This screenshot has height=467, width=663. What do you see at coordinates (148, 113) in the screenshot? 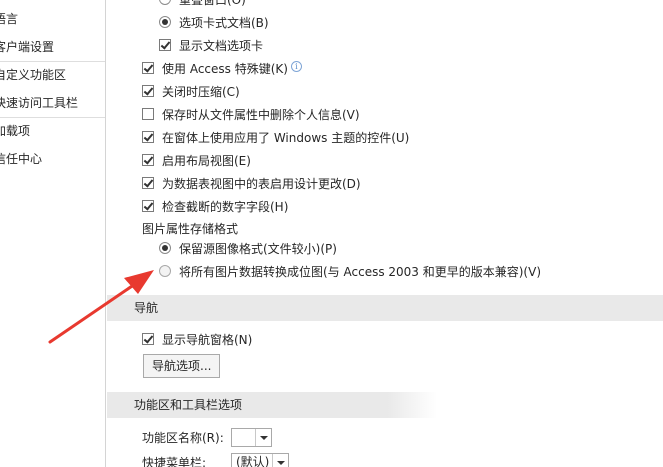
I see `remove-personal-info-checkbox` at bounding box center [148, 113].